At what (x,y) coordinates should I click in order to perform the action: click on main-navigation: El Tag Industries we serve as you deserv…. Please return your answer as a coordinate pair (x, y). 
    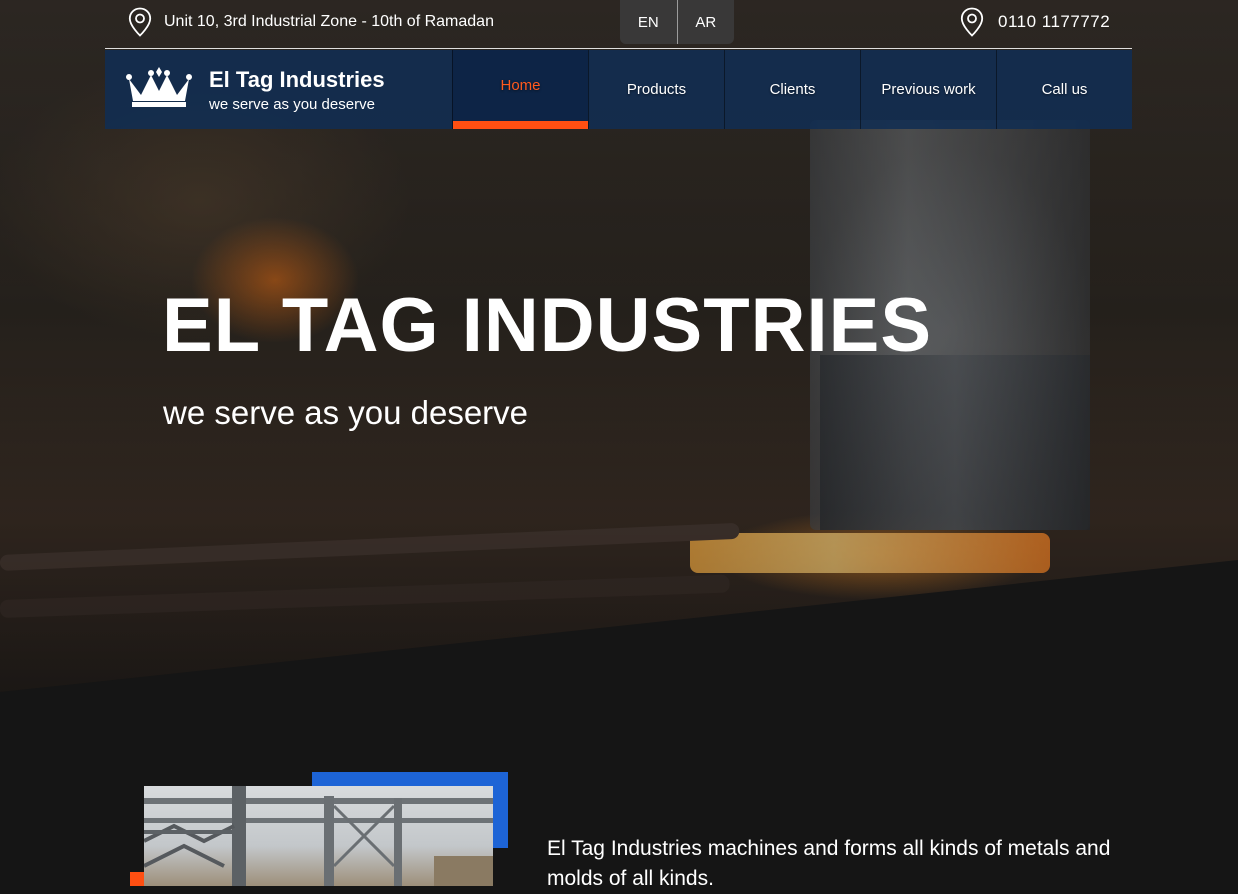
    Looking at the image, I should click on (618, 89).